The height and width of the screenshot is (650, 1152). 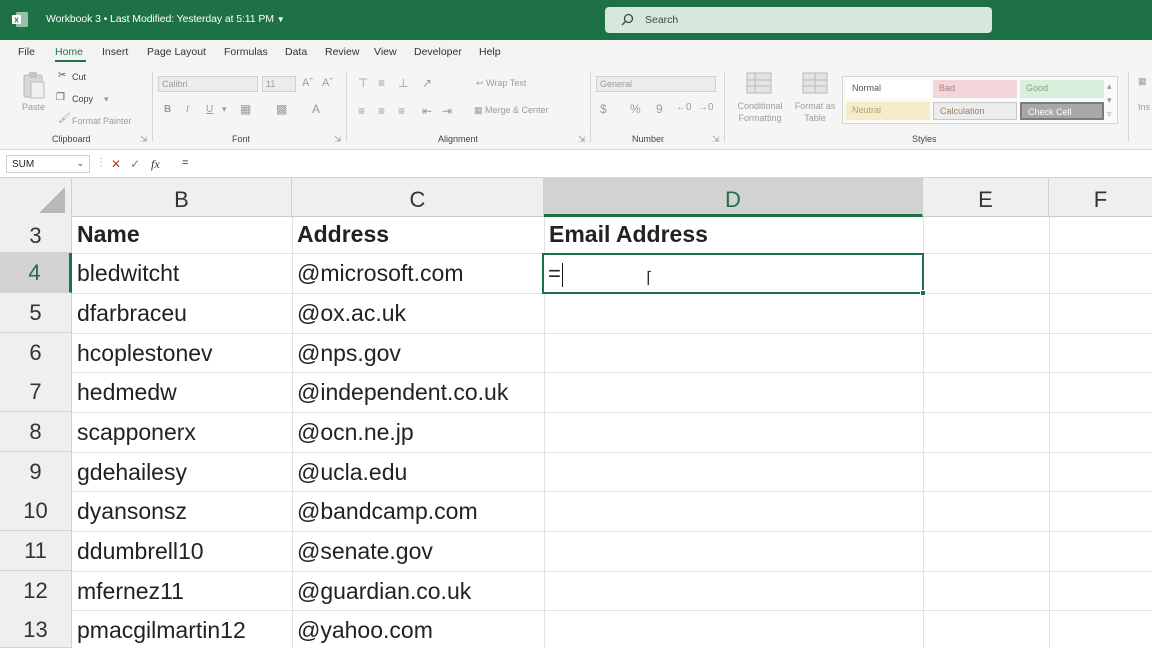 What do you see at coordinates (384, 591) in the screenshot?
I see `cell-c12: @guardian.co.uk` at bounding box center [384, 591].